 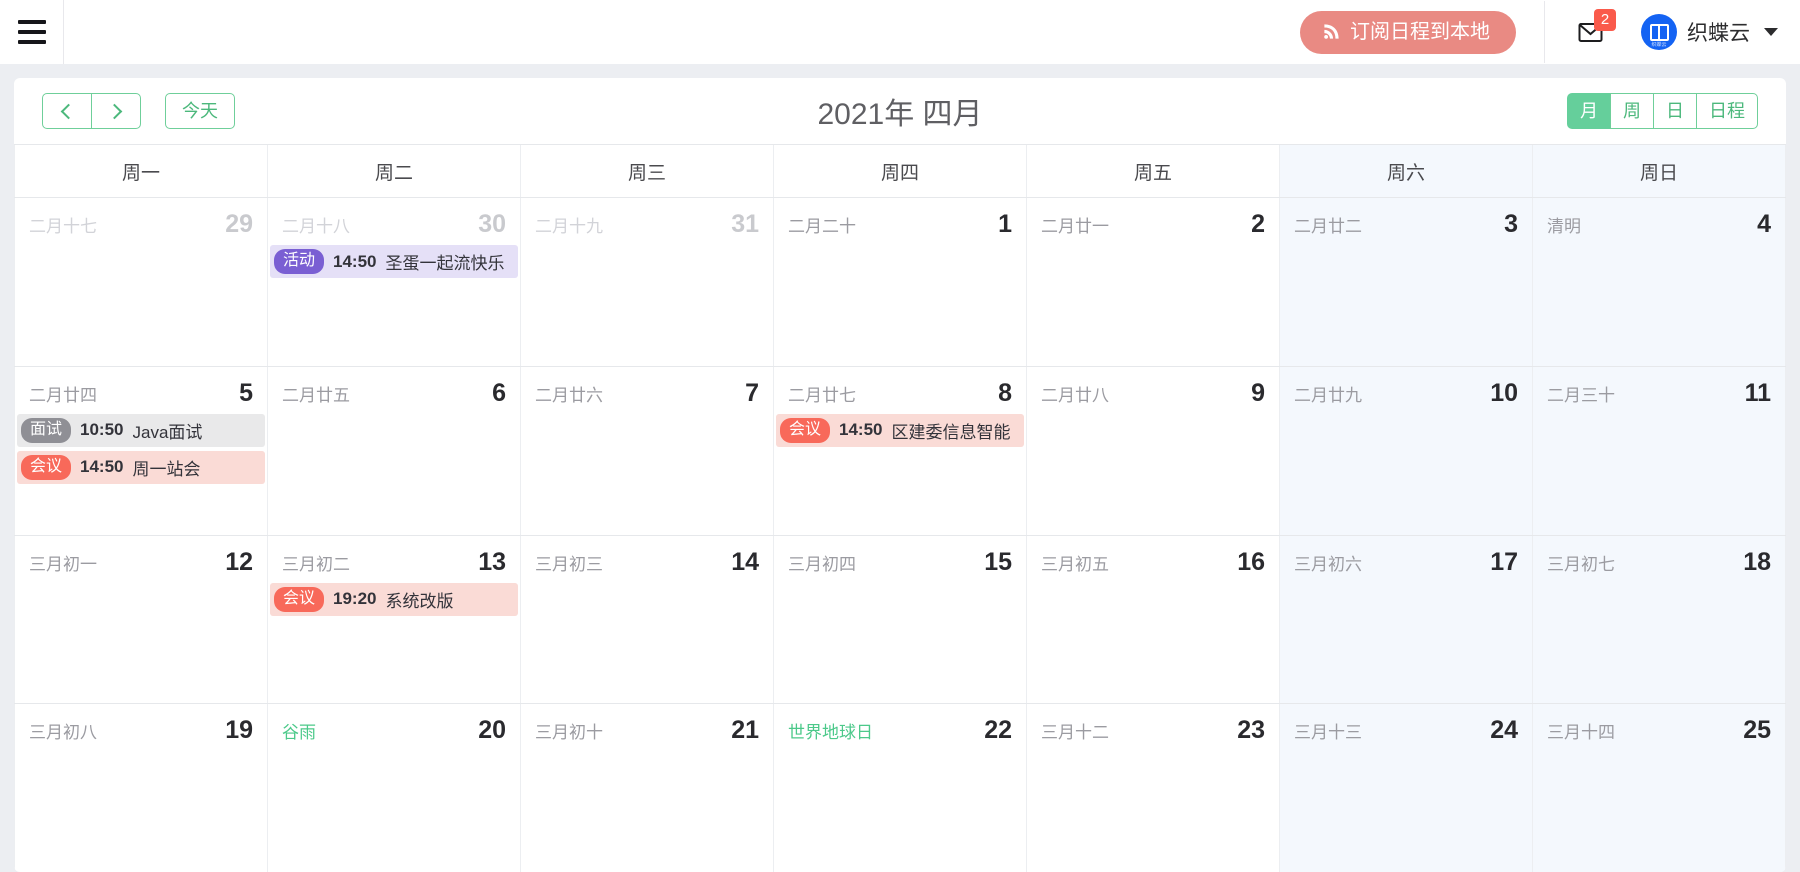 What do you see at coordinates (1718, 33) in the screenshot?
I see `user-name: 织蝶云` at bounding box center [1718, 33].